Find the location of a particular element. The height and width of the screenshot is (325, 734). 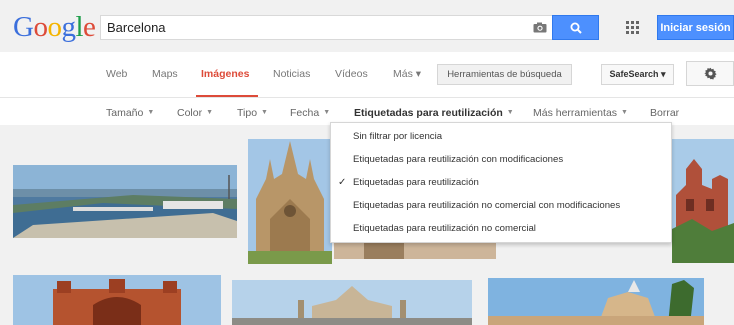

tab-images: Imágenes is located at coordinates (225, 74).